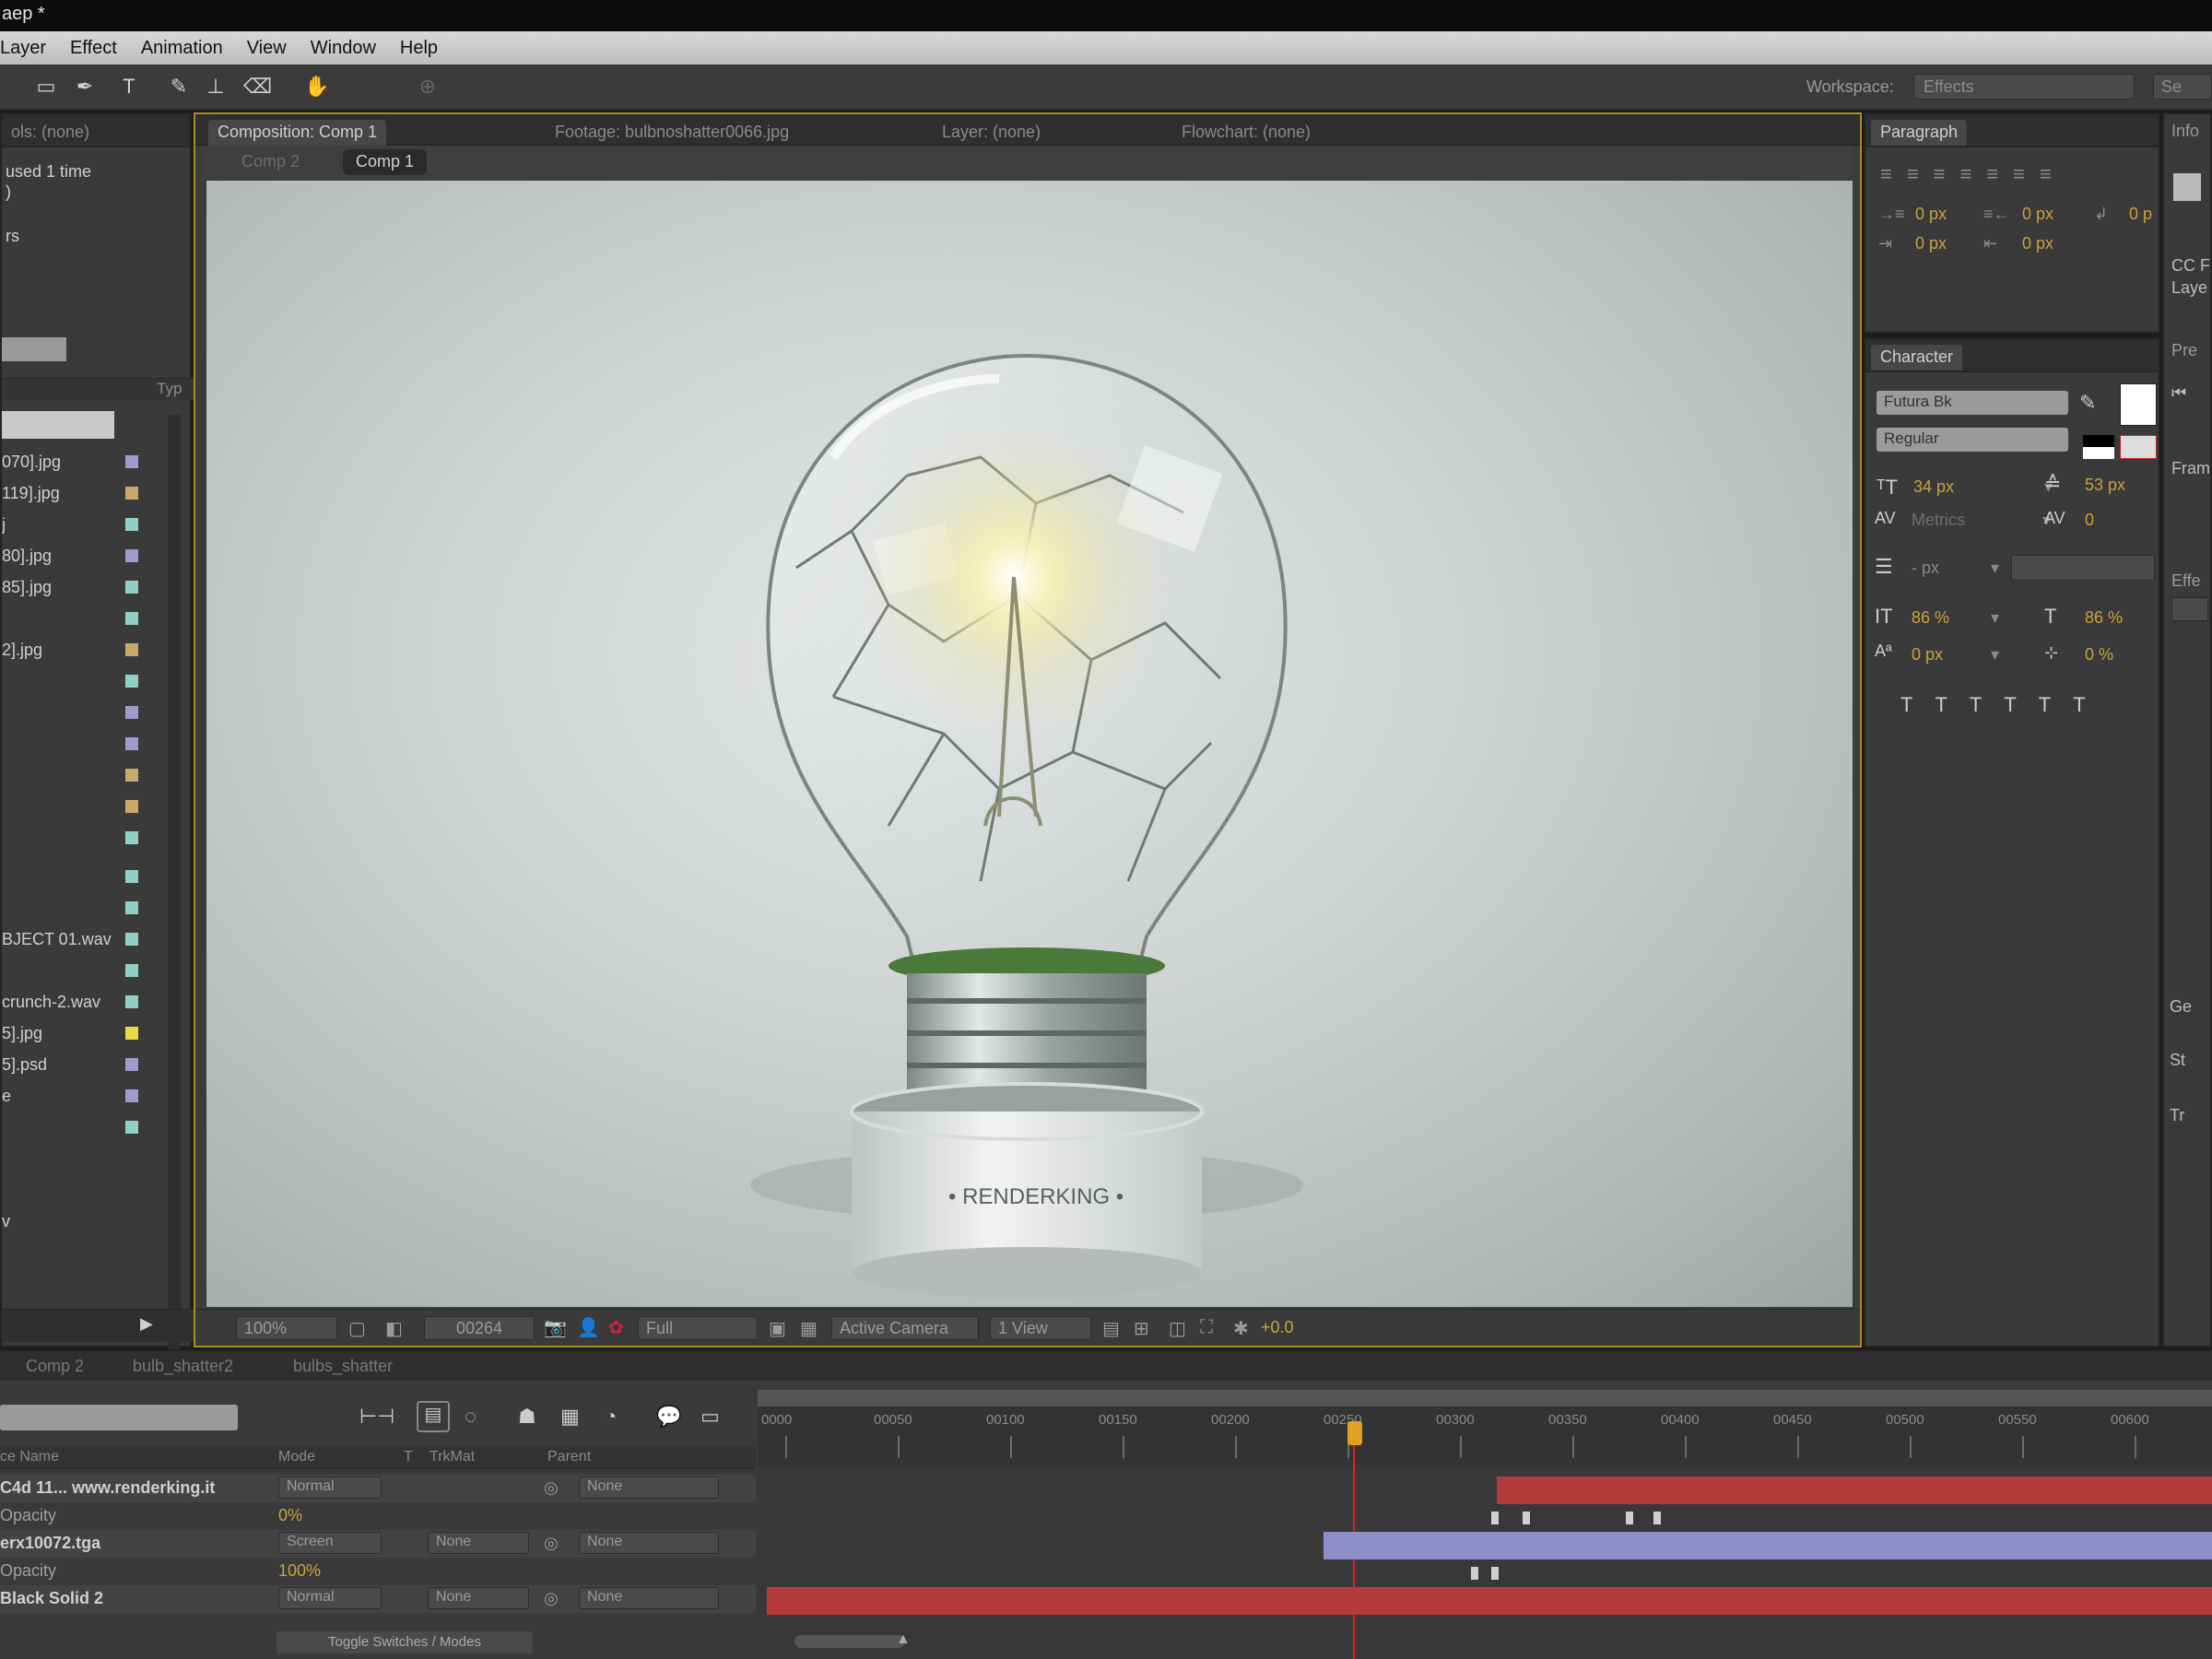 Image resolution: width=2212 pixels, height=1659 pixels. What do you see at coordinates (710, 1417) in the screenshot?
I see `graph-editor-icon: ▭` at bounding box center [710, 1417].